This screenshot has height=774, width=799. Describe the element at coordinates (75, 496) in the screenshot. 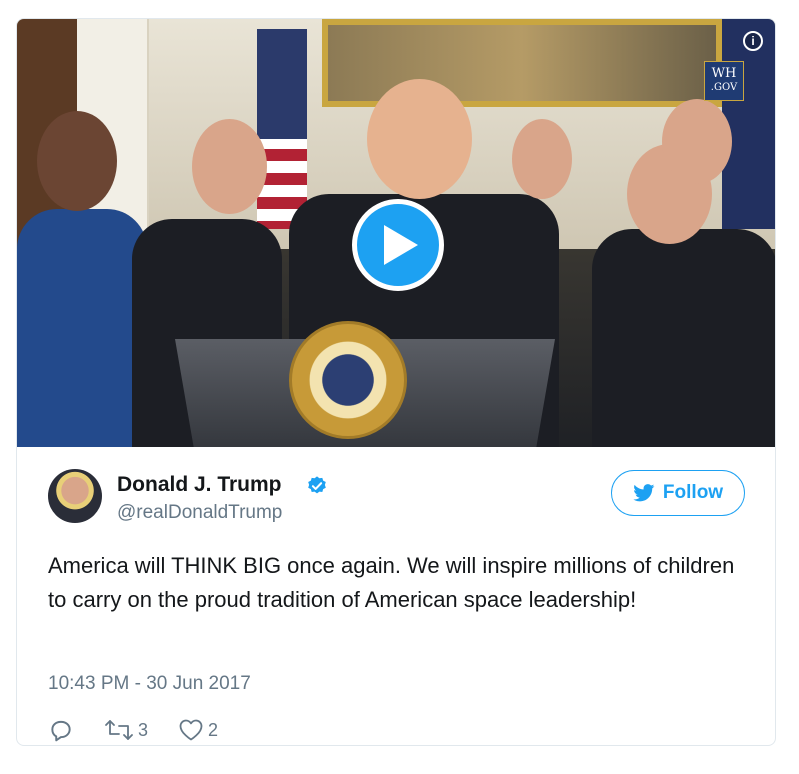

I see `avatar` at that location.